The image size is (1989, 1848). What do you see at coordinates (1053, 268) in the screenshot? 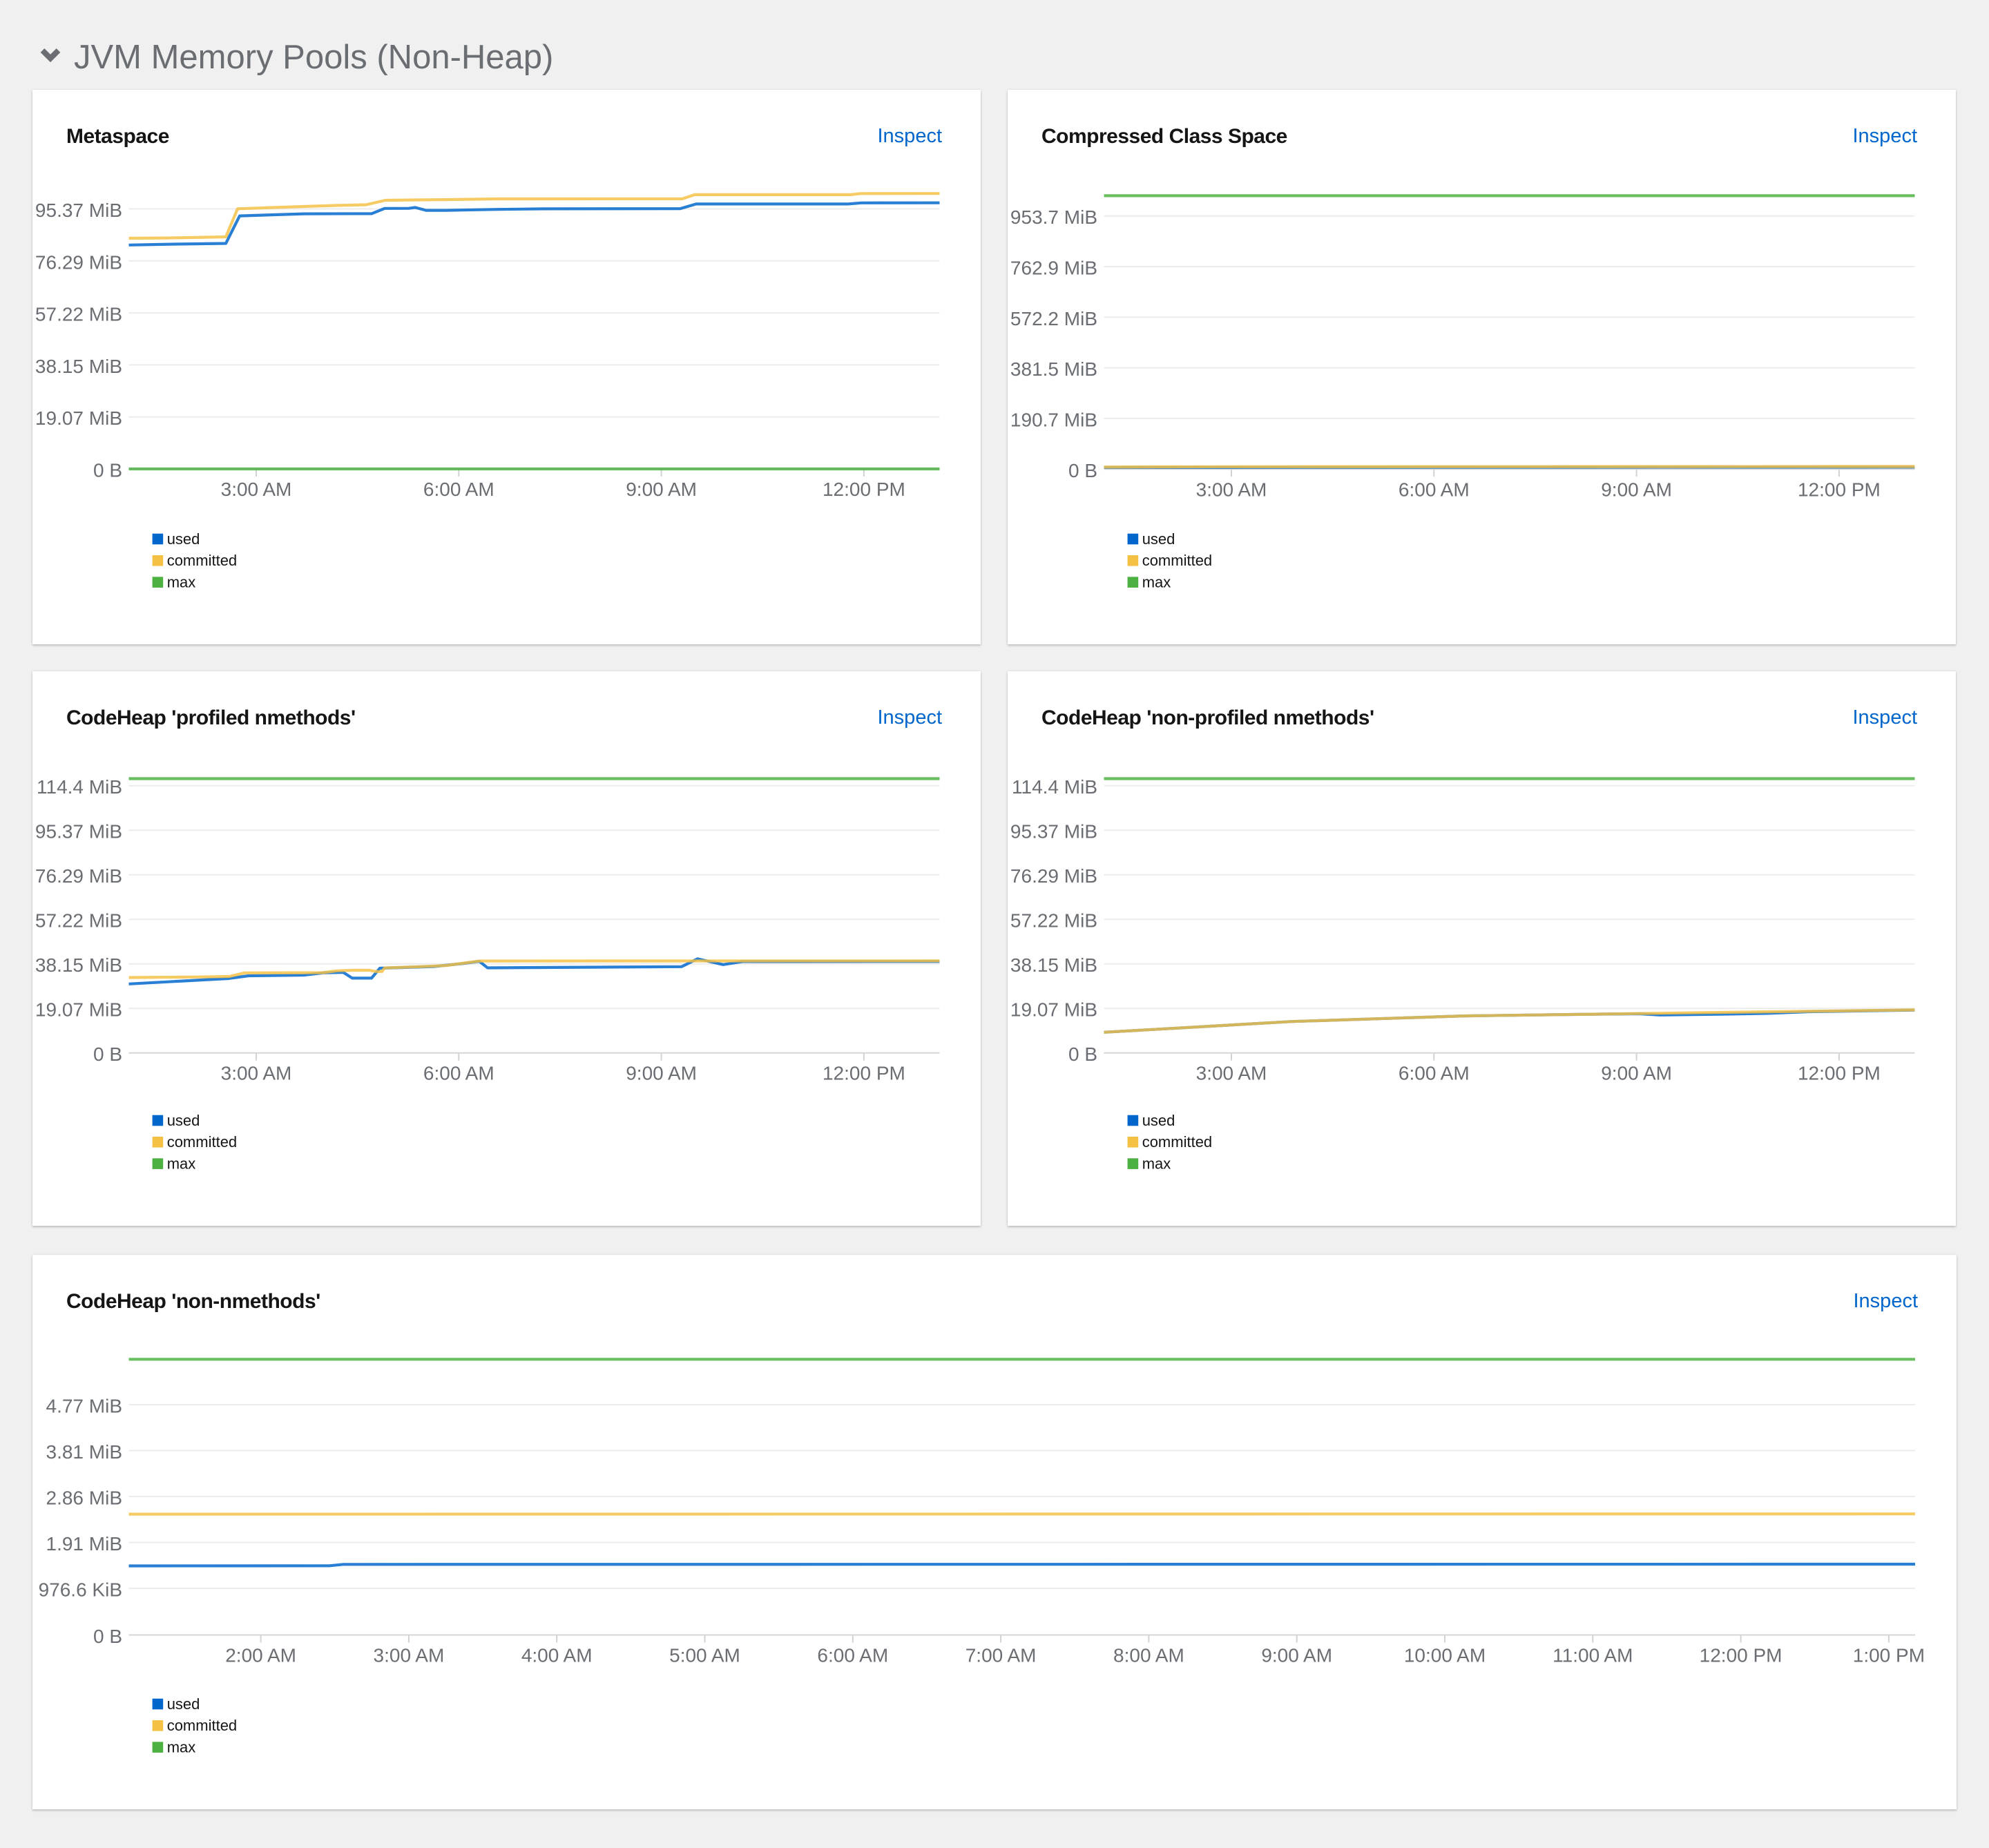
I see `svg-text: 762.9 MiB` at bounding box center [1053, 268].